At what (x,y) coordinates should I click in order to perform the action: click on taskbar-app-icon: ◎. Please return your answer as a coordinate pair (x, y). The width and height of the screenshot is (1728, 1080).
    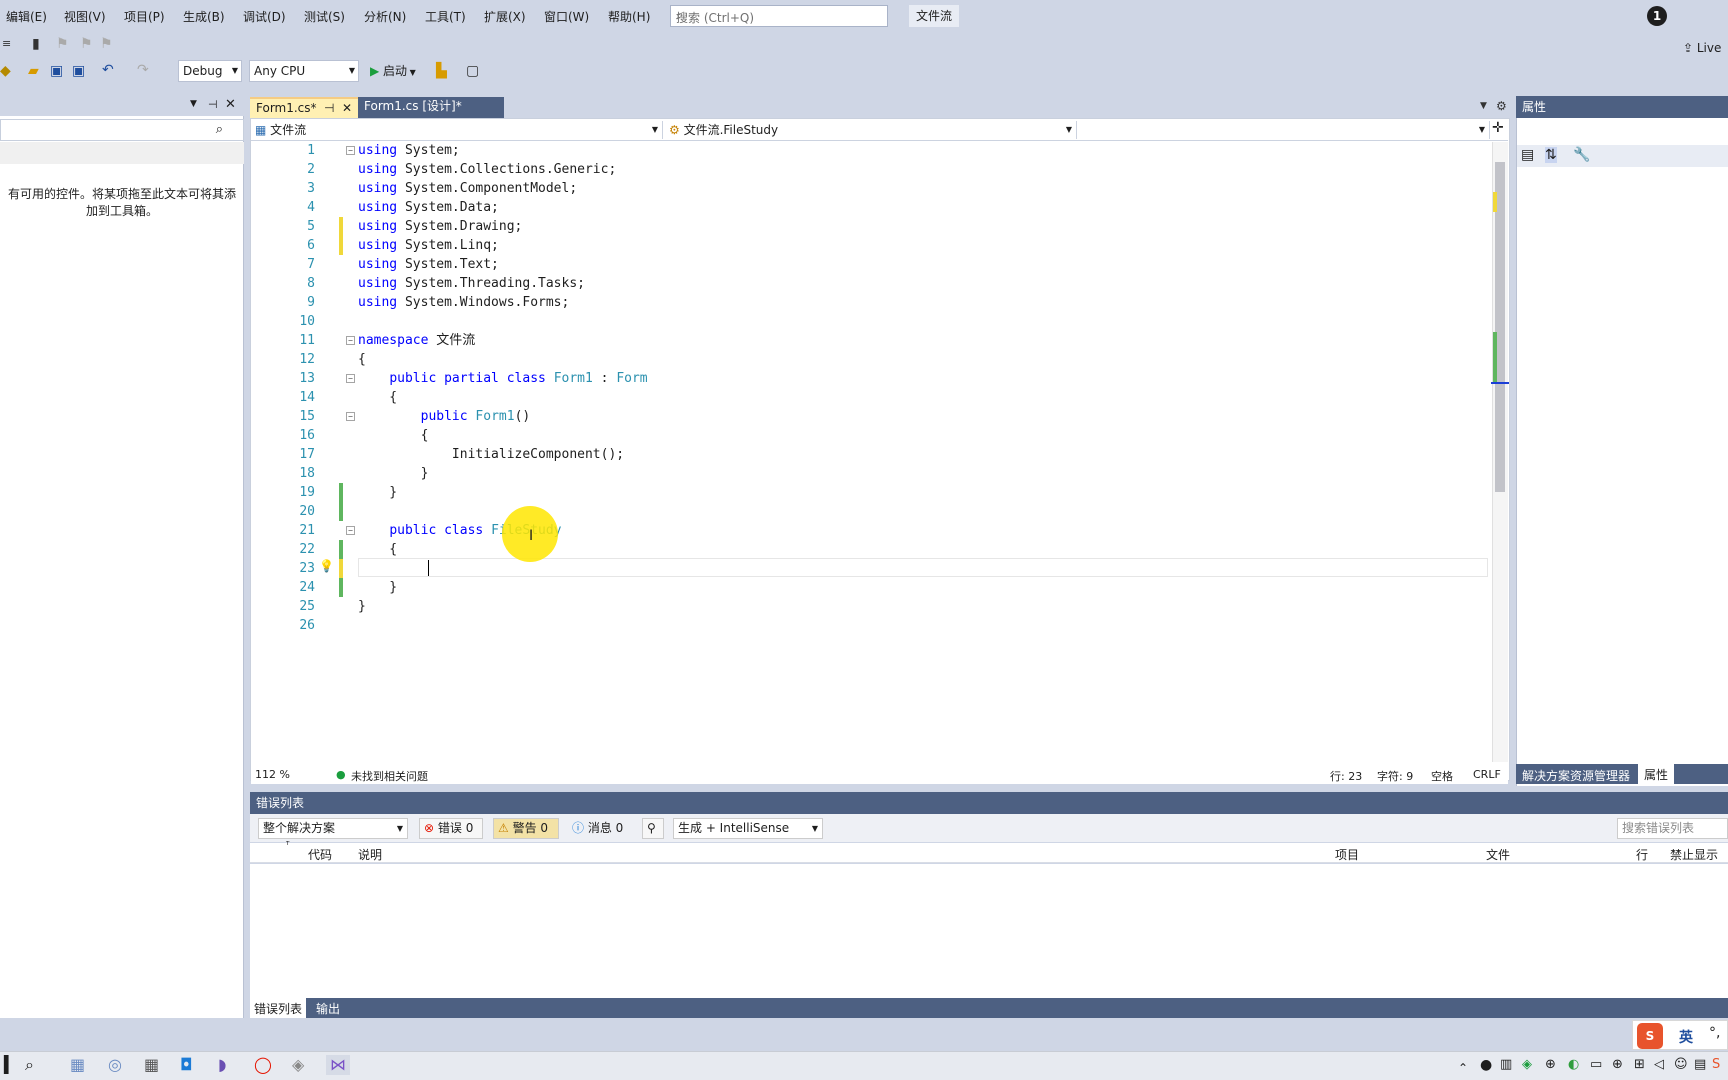
    Looking at the image, I should click on (115, 1065).